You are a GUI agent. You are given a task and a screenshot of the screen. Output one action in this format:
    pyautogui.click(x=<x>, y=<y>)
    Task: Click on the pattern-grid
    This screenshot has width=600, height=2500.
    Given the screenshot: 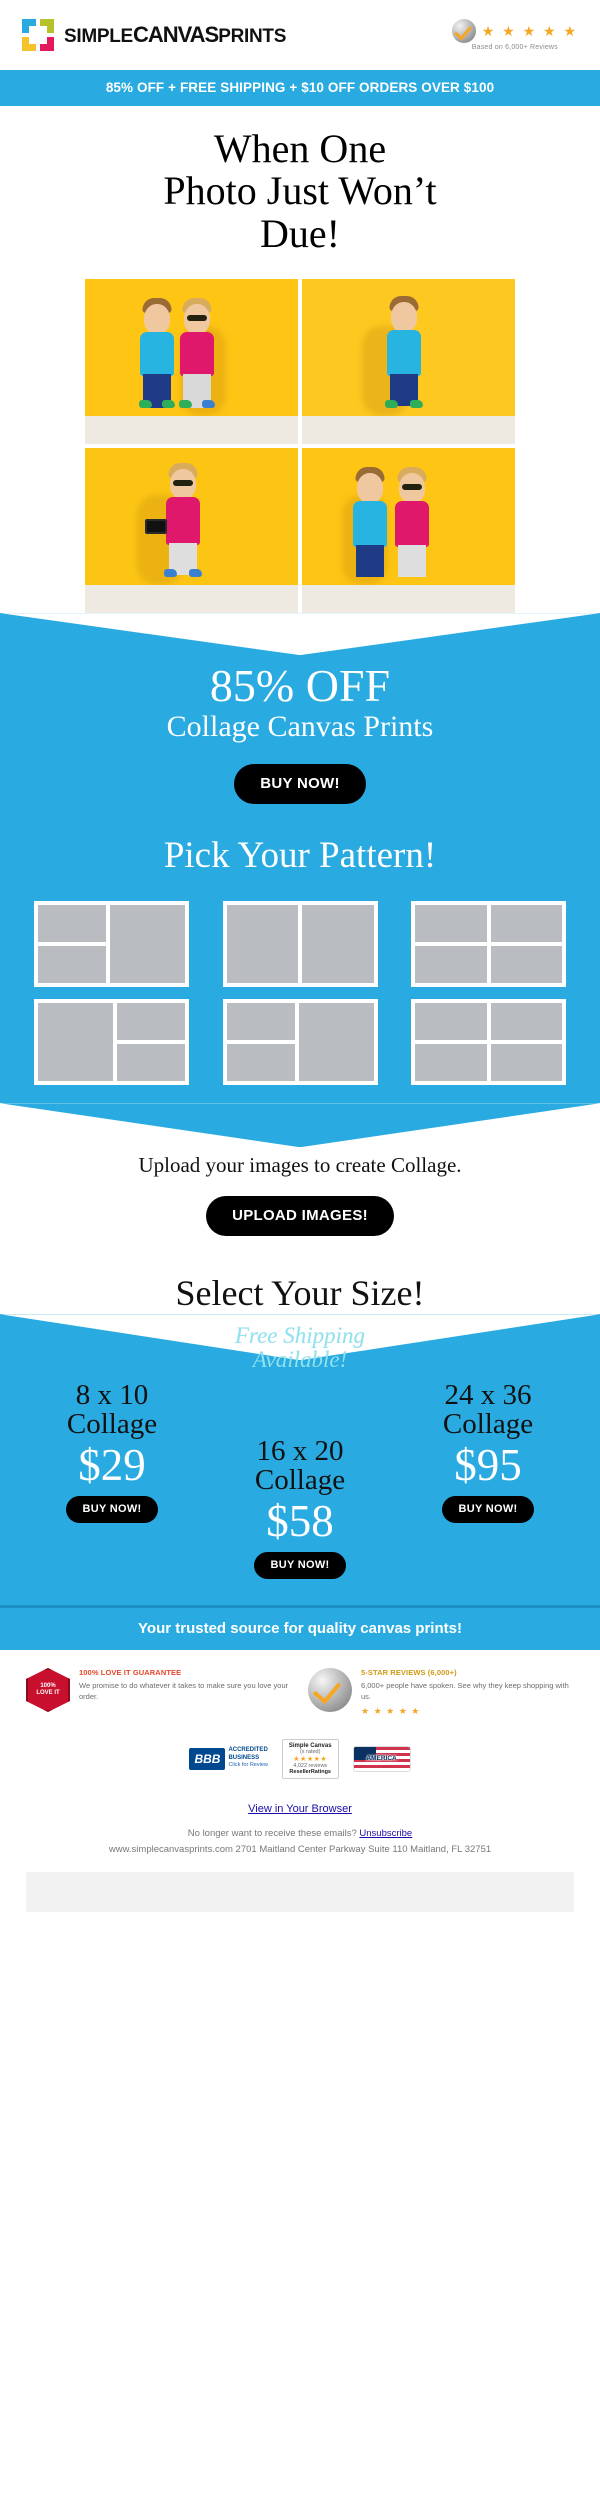 What is the action you would take?
    pyautogui.click(x=300, y=981)
    